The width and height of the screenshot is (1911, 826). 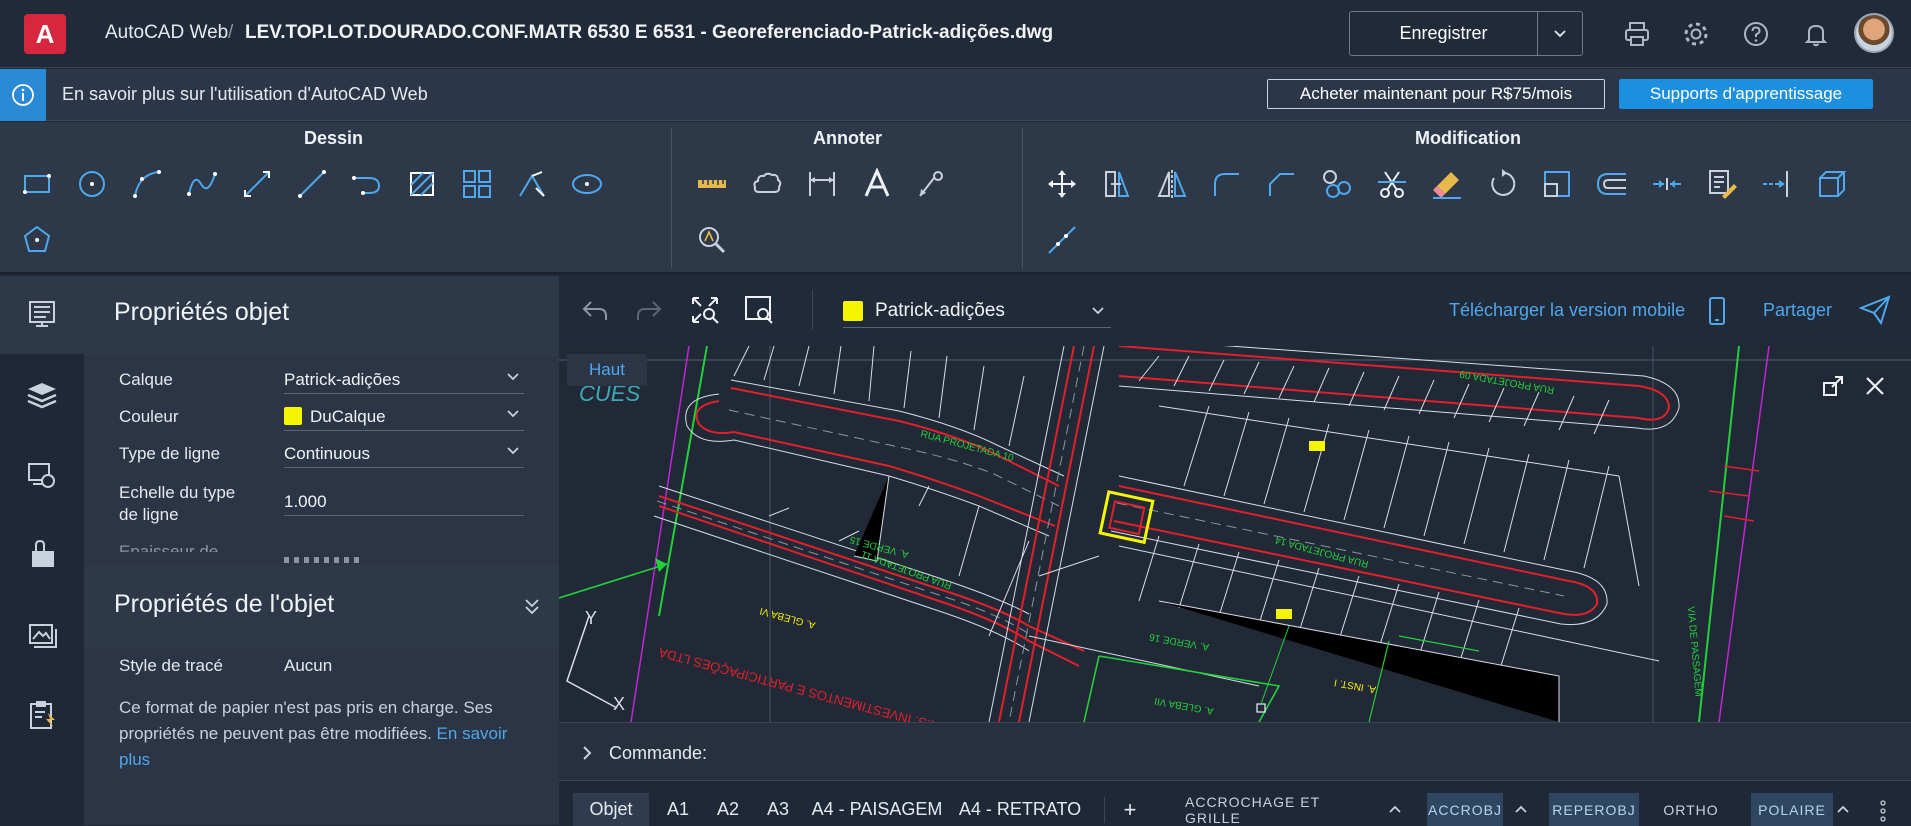 What do you see at coordinates (147, 184) in the screenshot?
I see `arc-tool` at bounding box center [147, 184].